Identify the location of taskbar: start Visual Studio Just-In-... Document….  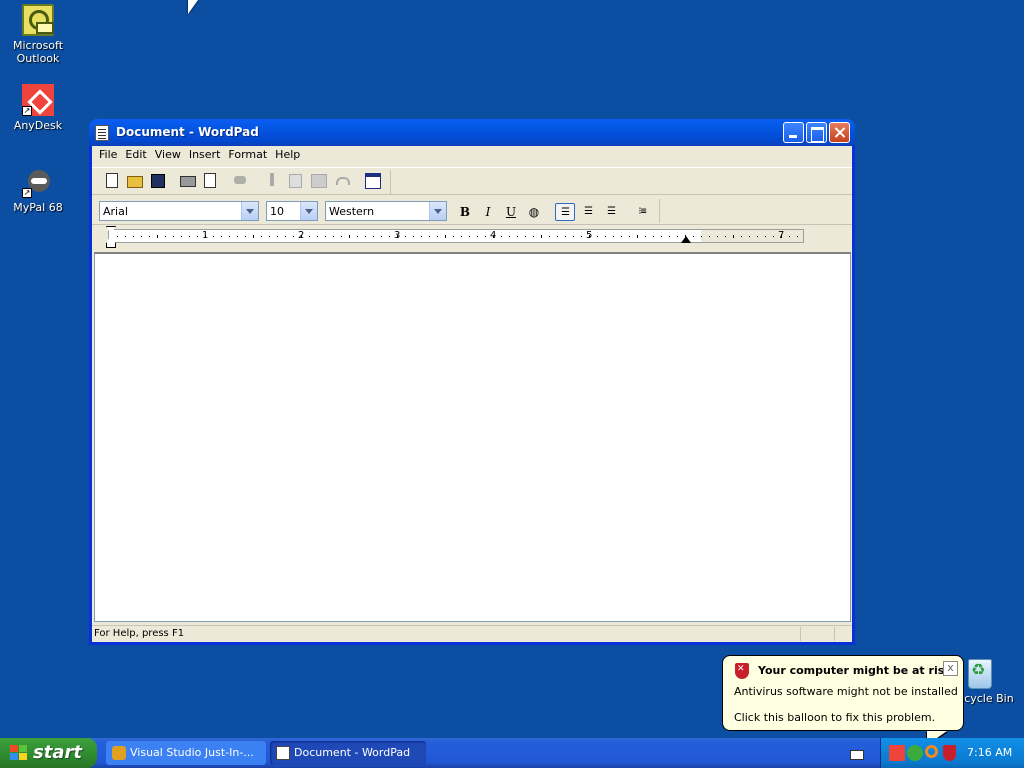
(512, 753).